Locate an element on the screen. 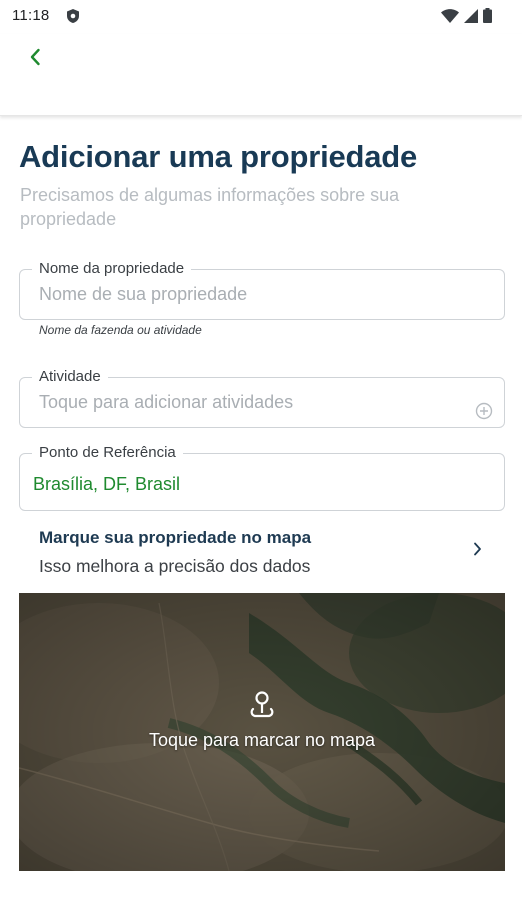  activity-label: Atividade is located at coordinates (70, 376).